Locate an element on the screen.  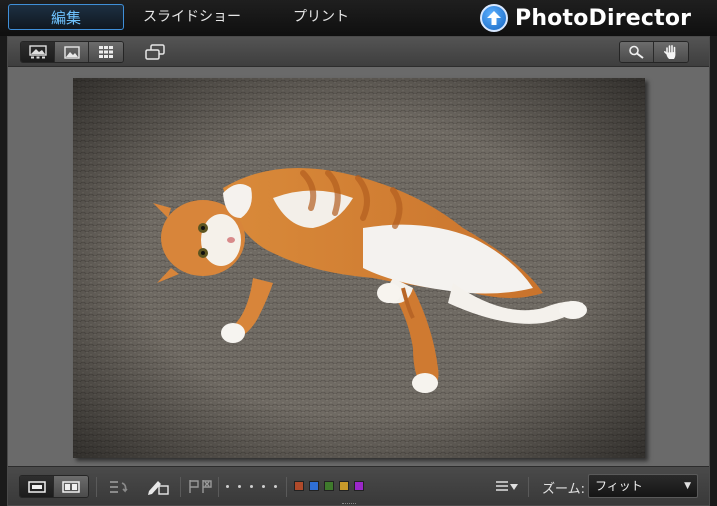
flag-button is located at coordinates (201, 487).